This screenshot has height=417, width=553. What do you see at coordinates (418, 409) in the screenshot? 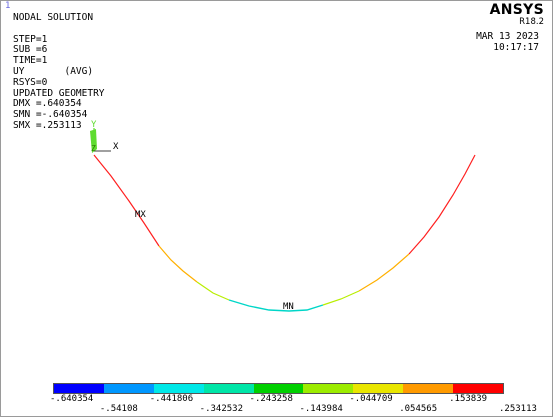
I see `legend-label: .054565` at bounding box center [418, 409].